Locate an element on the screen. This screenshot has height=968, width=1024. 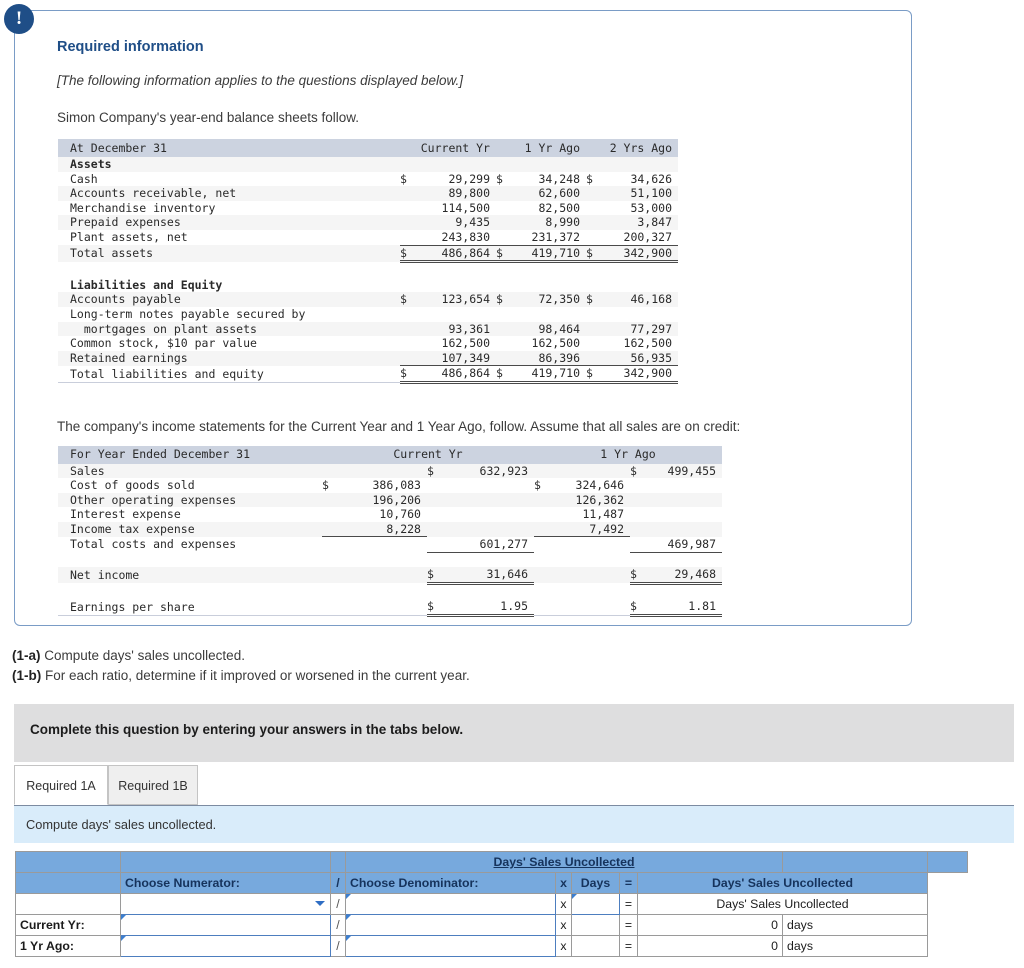
times-label: x is located at coordinates (563, 904).